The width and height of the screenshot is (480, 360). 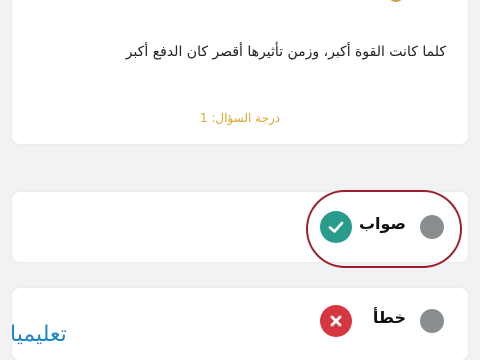 What do you see at coordinates (389, 317) in the screenshot?
I see `option-false-label: خطأ` at bounding box center [389, 317].